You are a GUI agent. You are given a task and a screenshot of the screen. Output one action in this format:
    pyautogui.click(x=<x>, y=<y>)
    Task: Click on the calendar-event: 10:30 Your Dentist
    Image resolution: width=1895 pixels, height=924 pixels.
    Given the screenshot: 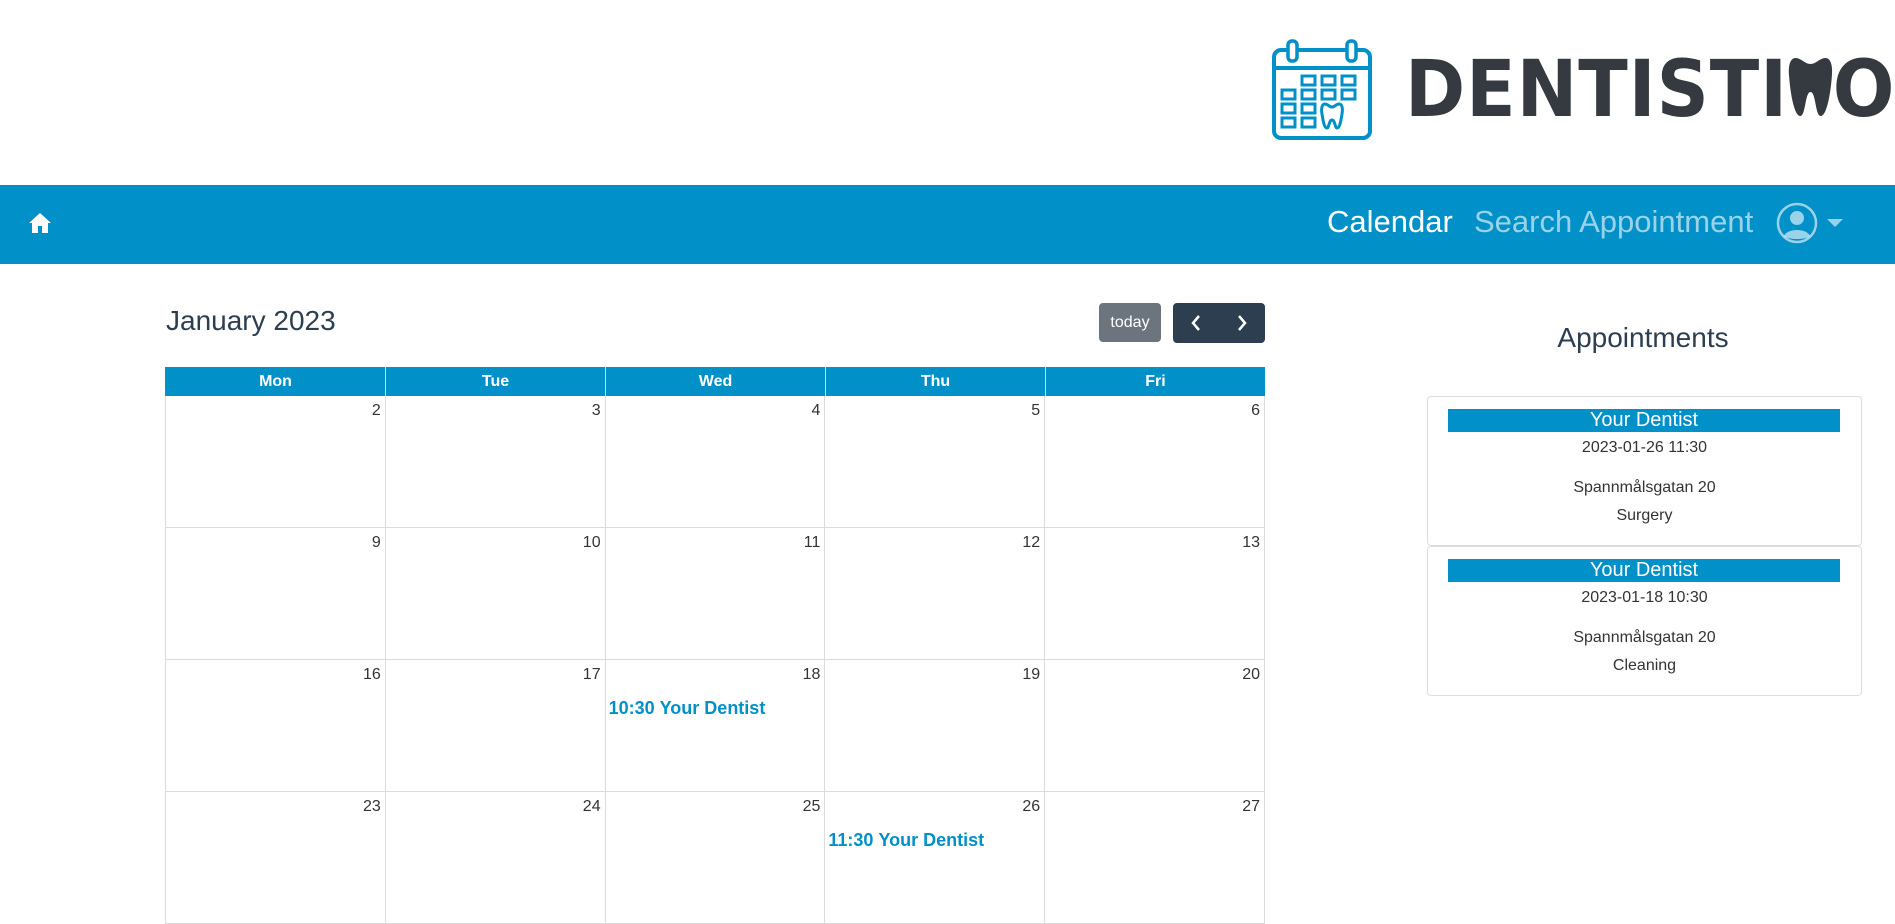 What is the action you would take?
    pyautogui.click(x=687, y=708)
    